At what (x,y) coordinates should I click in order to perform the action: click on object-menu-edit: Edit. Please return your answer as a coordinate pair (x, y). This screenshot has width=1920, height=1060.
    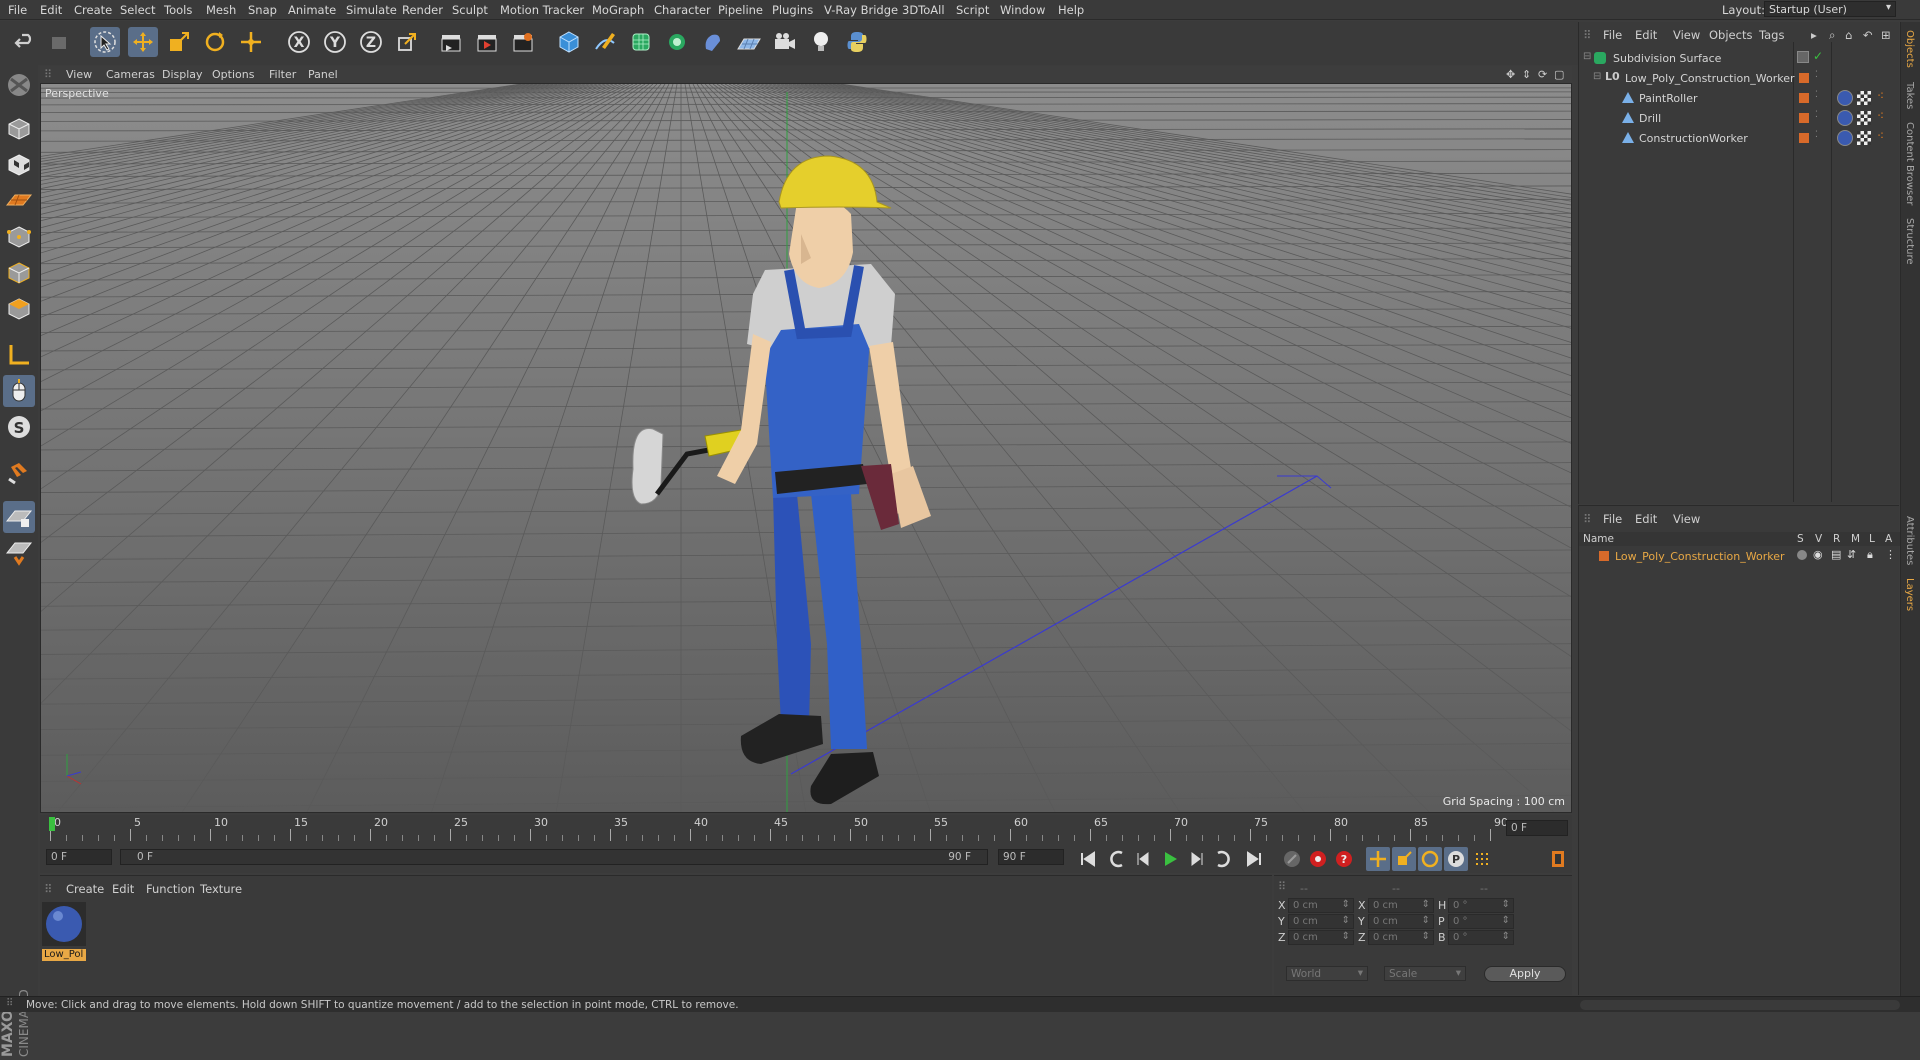
    Looking at the image, I should click on (1646, 35).